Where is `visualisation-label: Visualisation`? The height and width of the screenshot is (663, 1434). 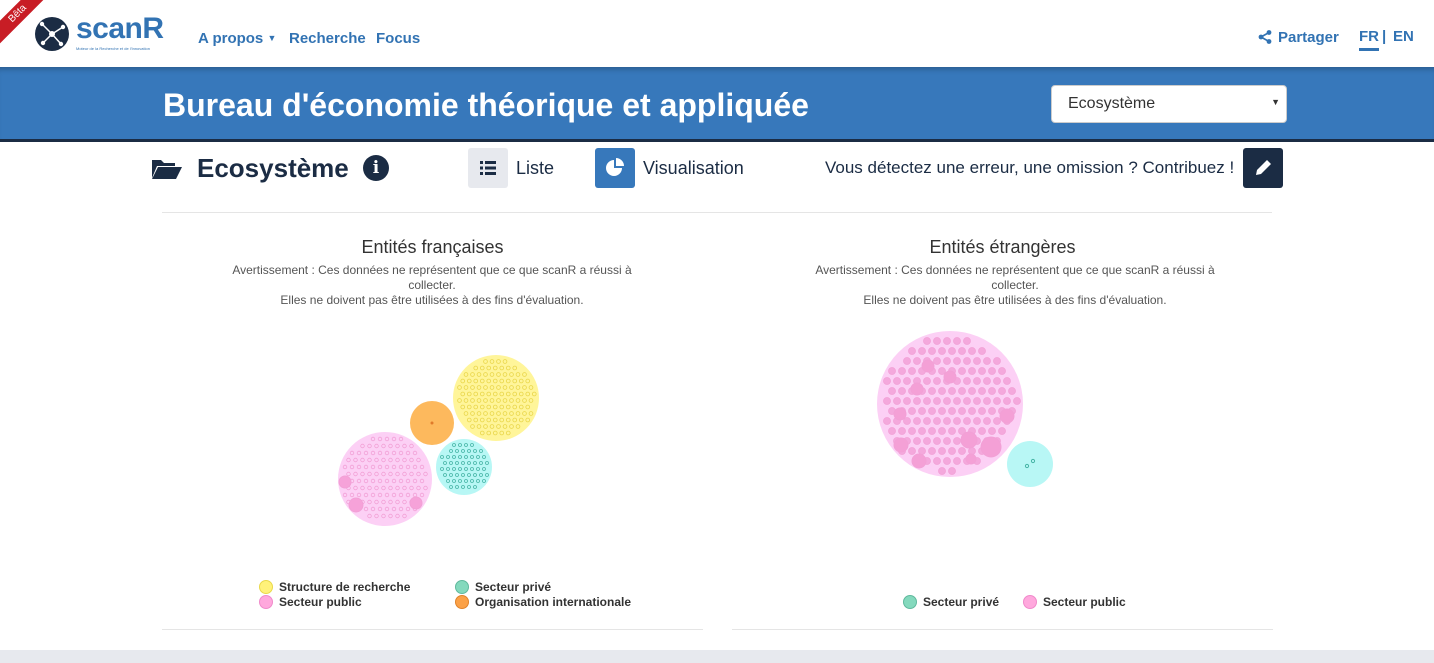
visualisation-label: Visualisation is located at coordinates (693, 168).